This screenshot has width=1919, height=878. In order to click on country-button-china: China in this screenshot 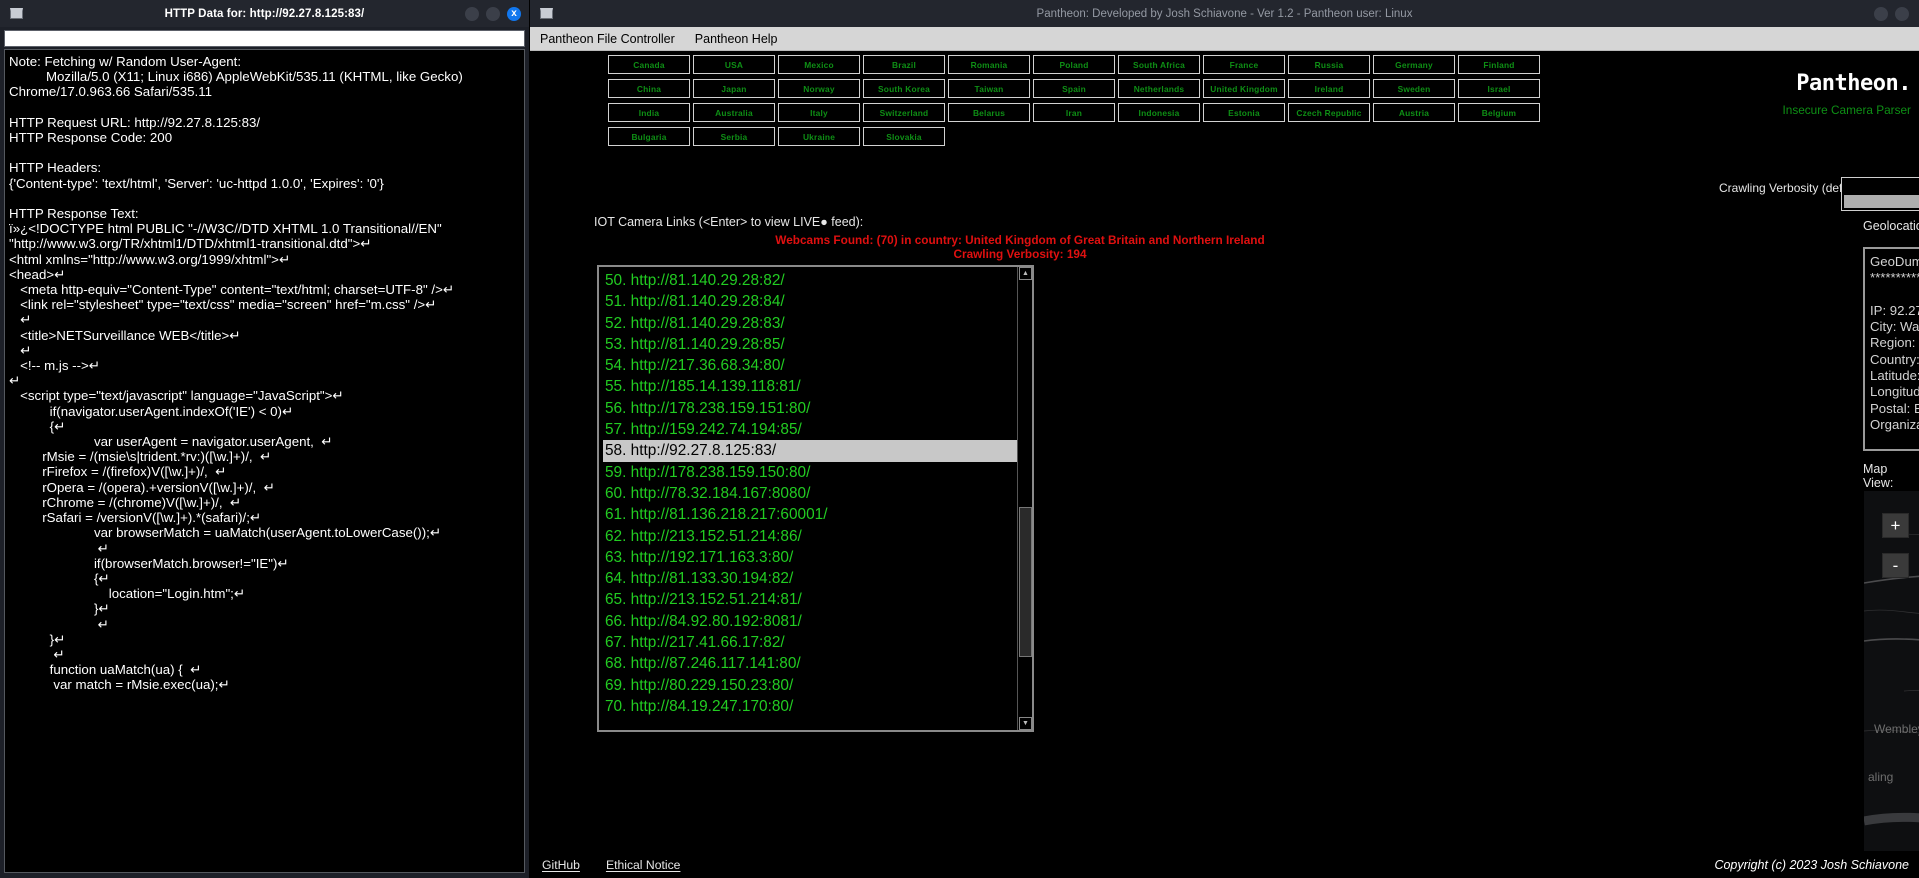, I will do `click(649, 88)`.